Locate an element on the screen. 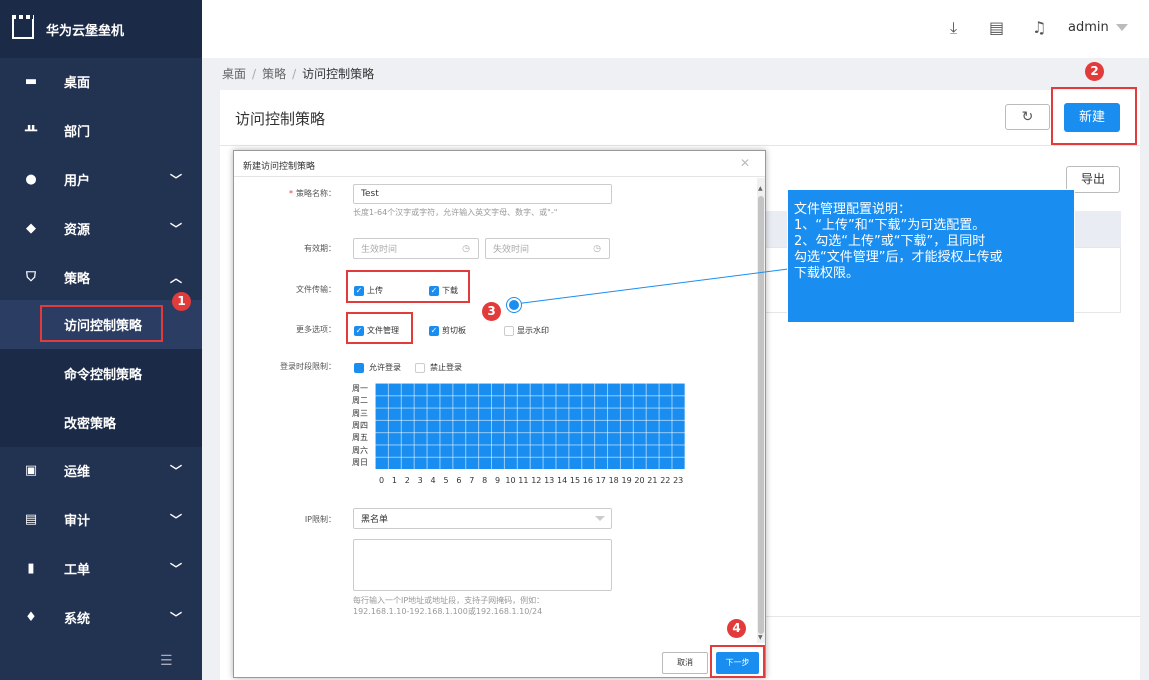  policy-name-input: Test is located at coordinates (482, 194).